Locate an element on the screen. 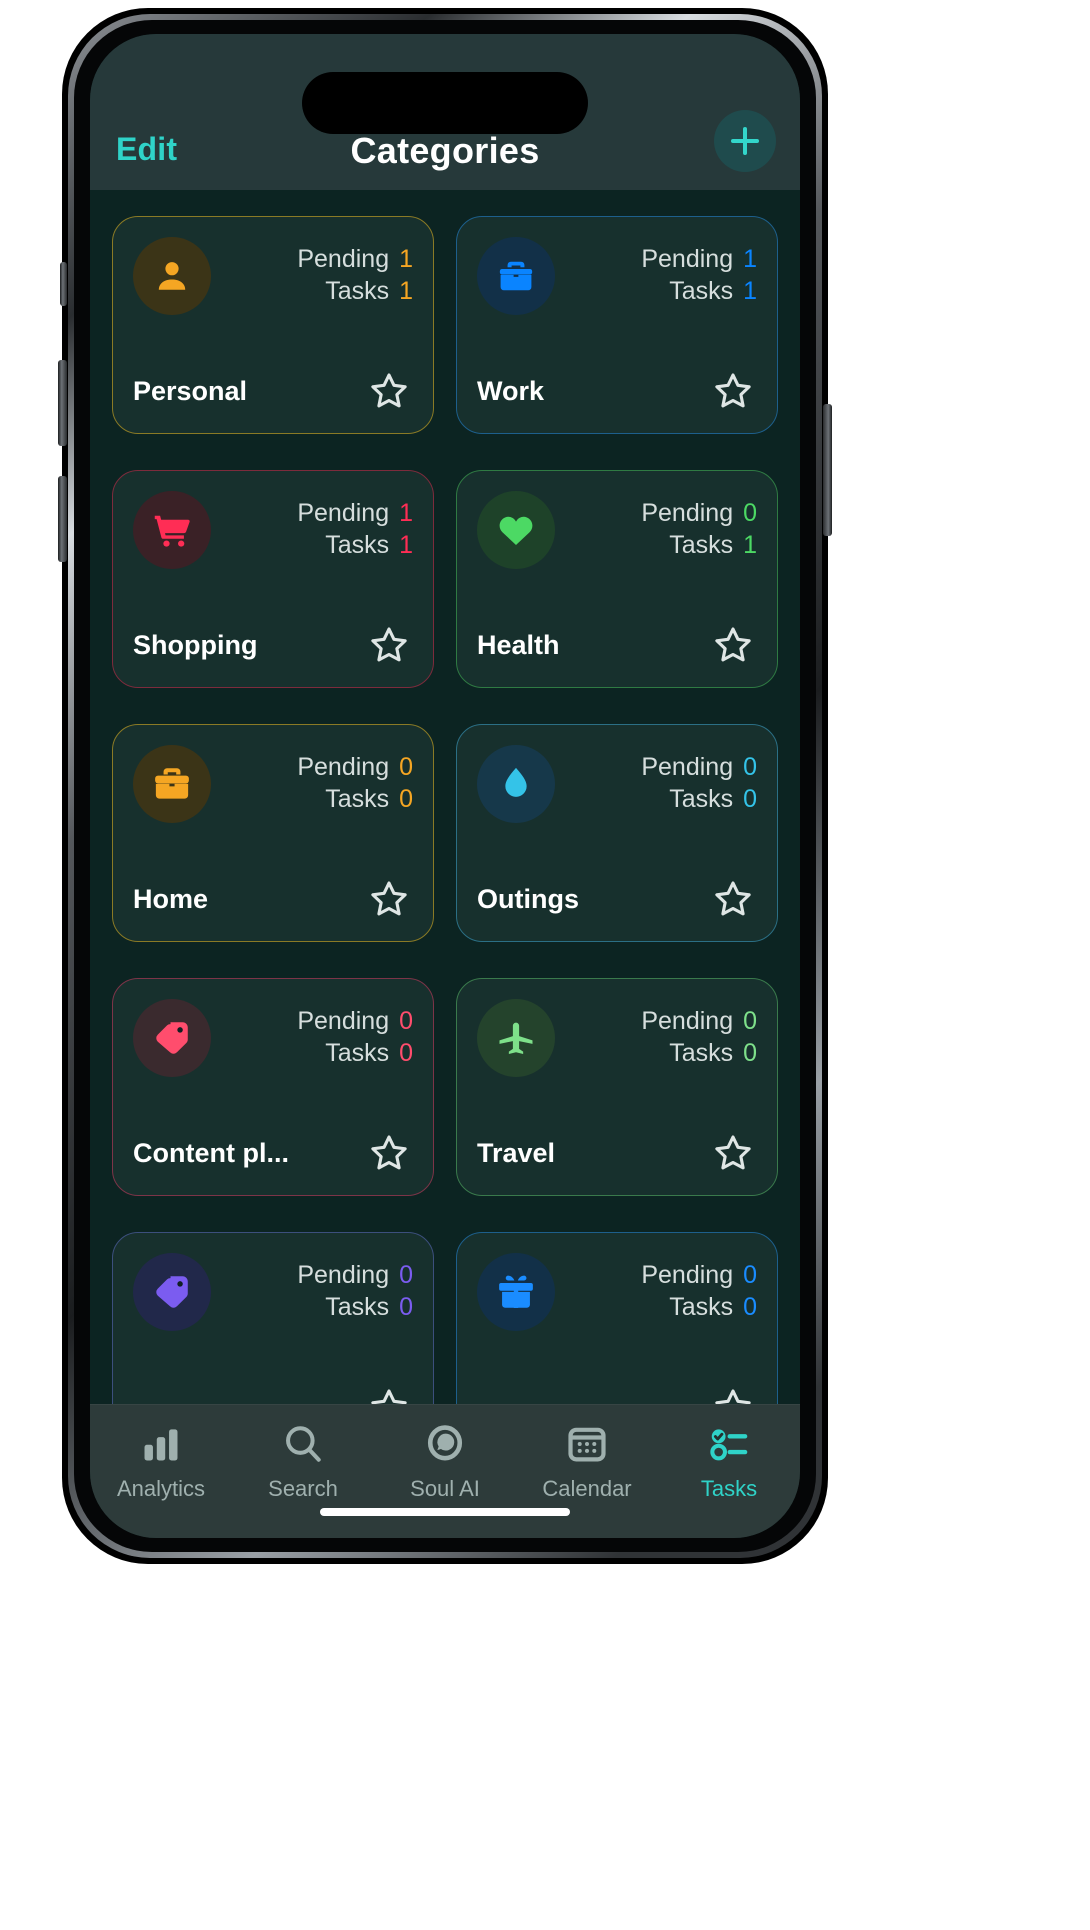  category-title: Work is located at coordinates (511, 390).